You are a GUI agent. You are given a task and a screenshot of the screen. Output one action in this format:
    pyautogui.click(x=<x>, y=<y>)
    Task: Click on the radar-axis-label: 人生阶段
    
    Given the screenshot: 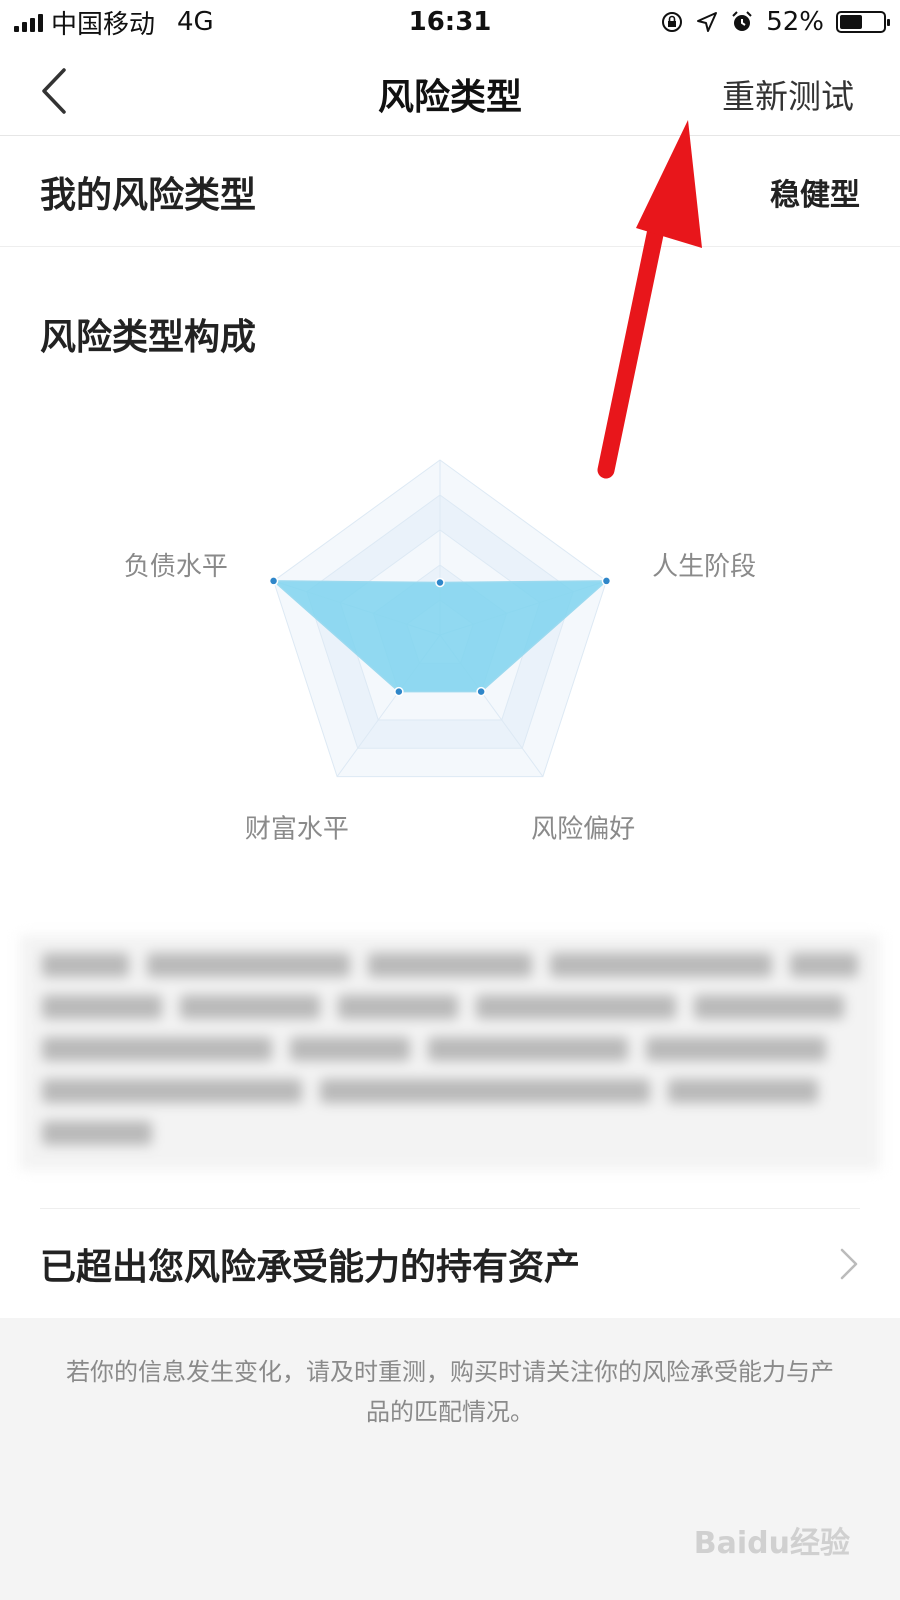 What is the action you would take?
    pyautogui.click(x=704, y=567)
    